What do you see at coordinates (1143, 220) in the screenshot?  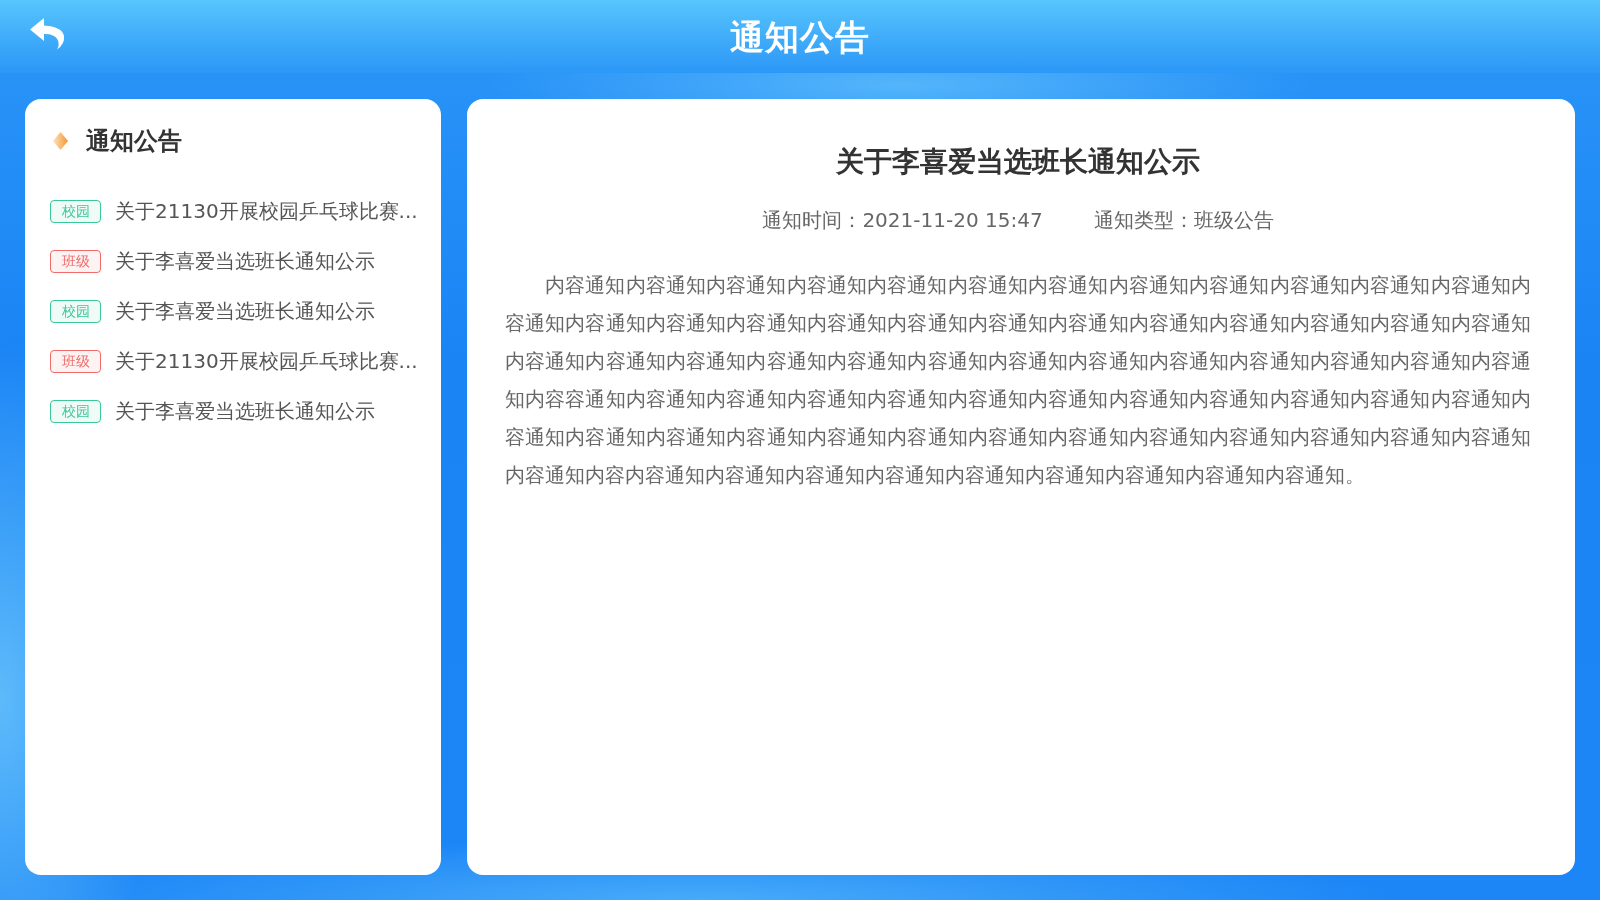 I see `meta-label: 通知类型：` at bounding box center [1143, 220].